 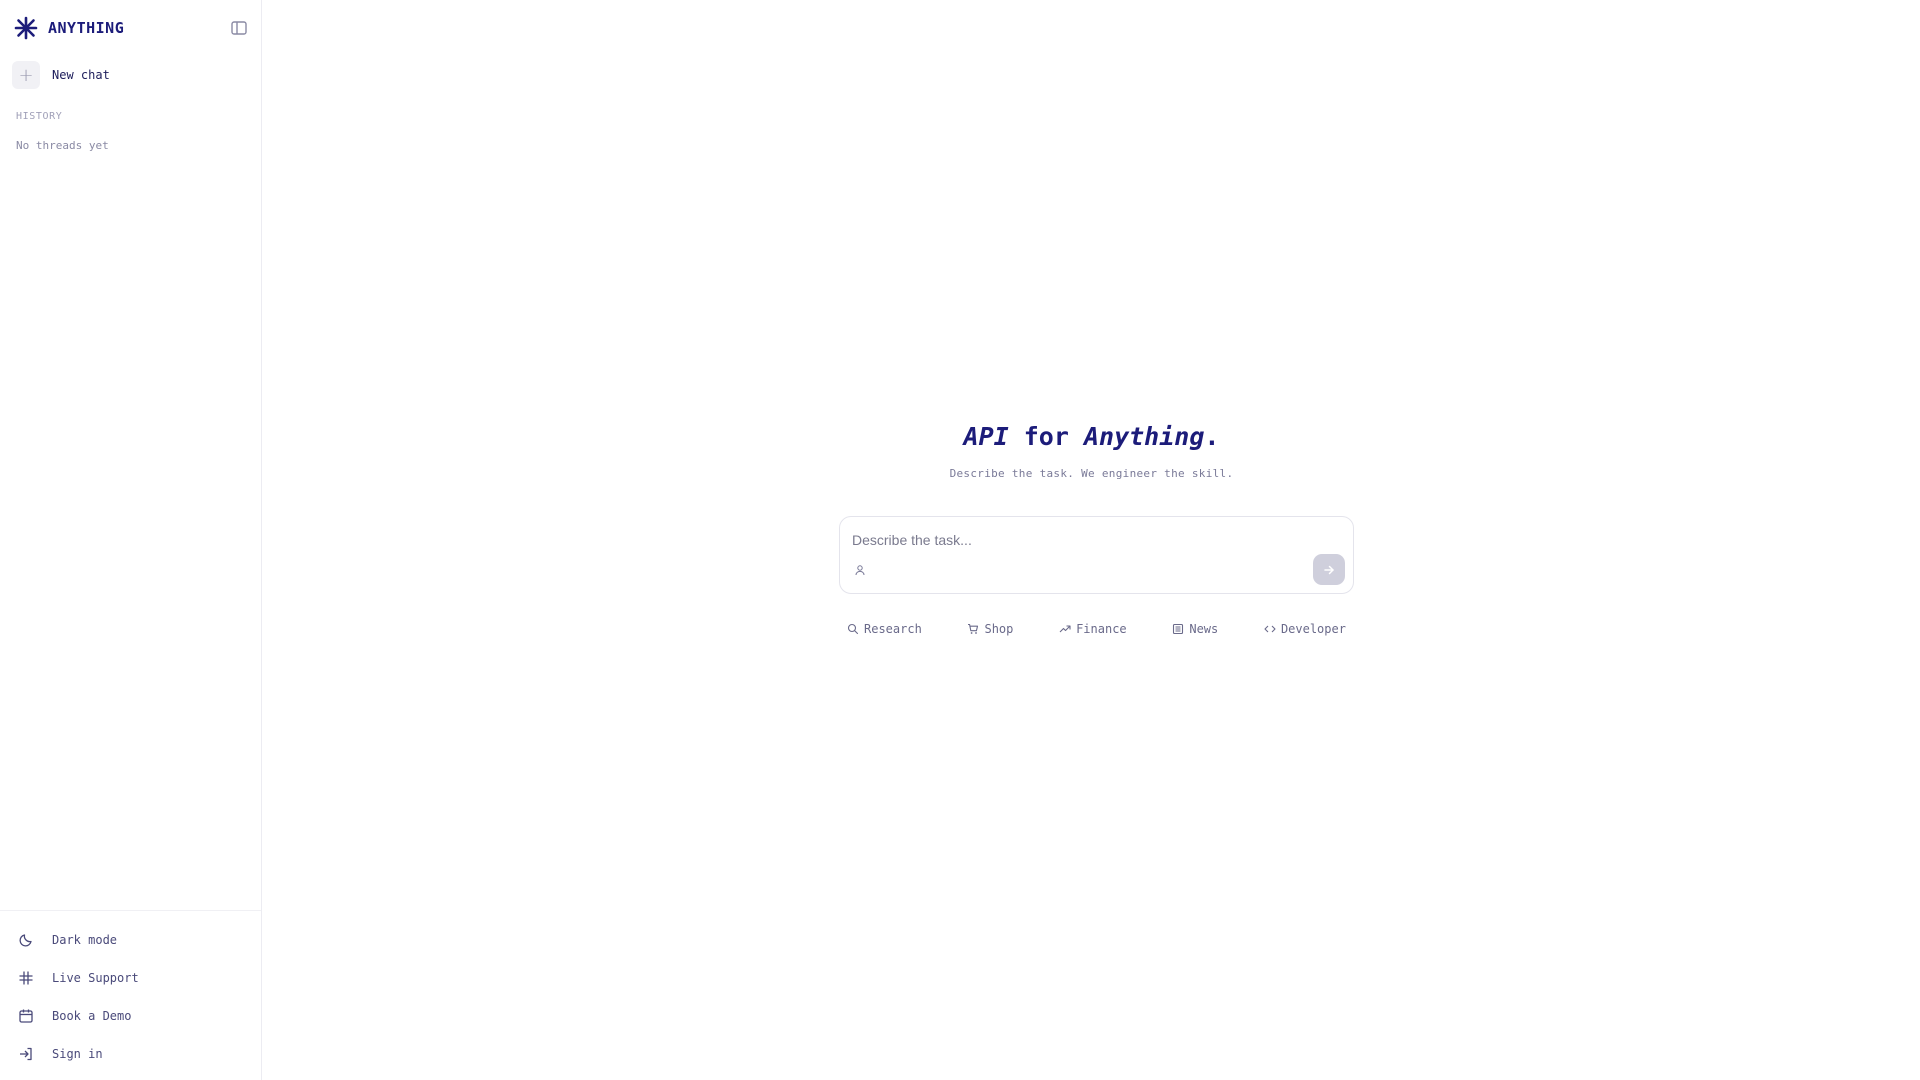 I want to click on book-demo-button: Book a Demo, so click(x=130, y=1016).